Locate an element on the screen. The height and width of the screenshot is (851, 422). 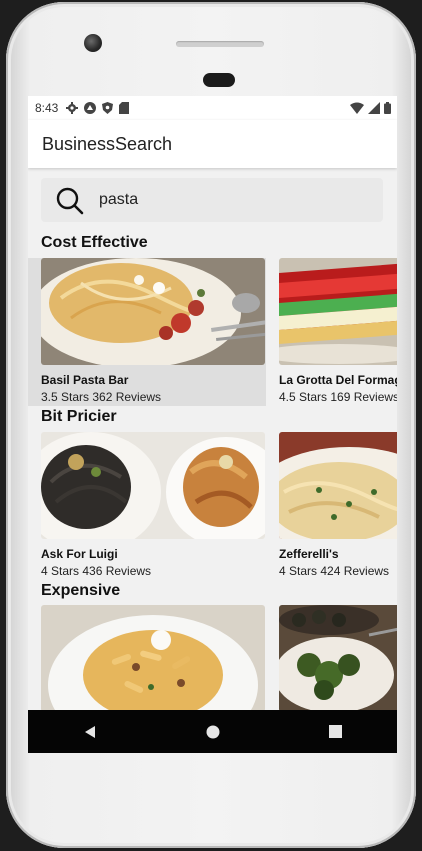
front-camera is located at coordinates (93, 43).